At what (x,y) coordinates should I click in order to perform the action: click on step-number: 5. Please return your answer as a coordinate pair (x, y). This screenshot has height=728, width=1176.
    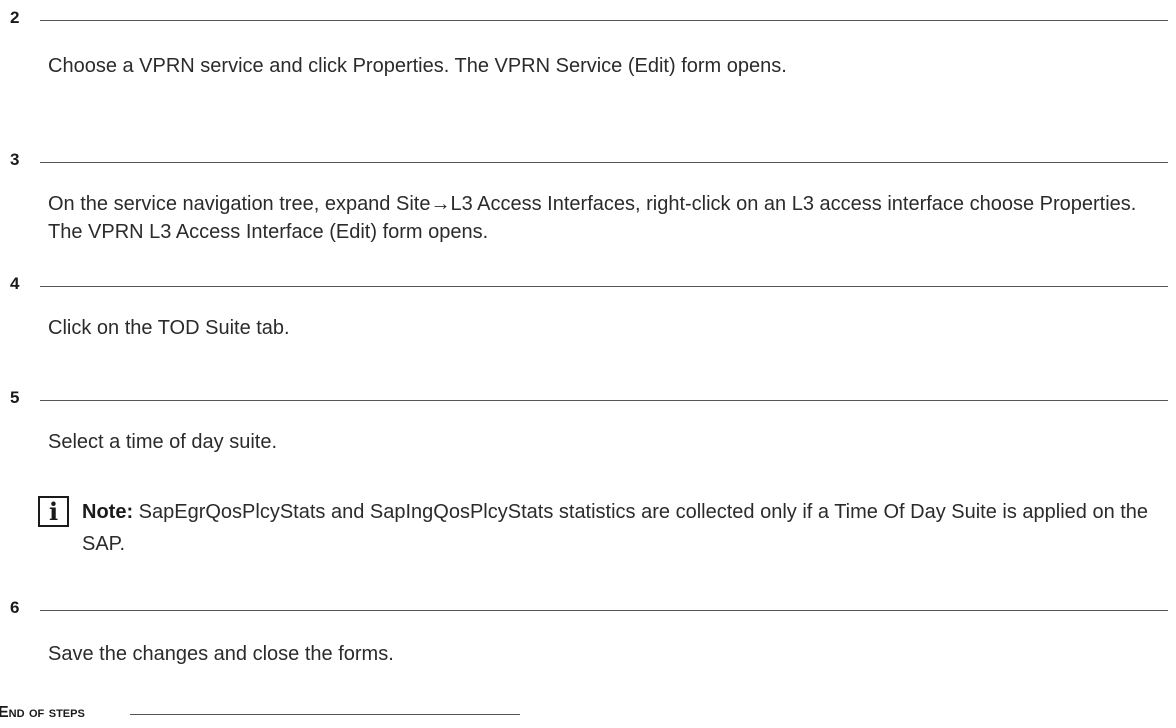
    Looking at the image, I should click on (15, 397).